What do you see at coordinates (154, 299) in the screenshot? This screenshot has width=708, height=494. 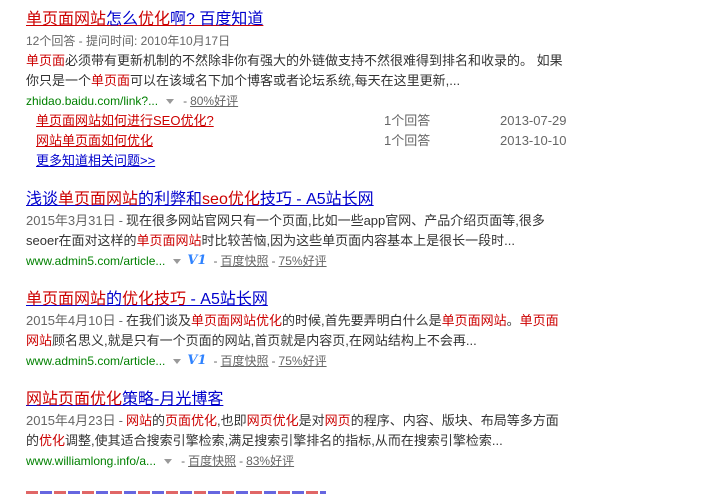 I see `title-highlight: 优化技巧` at bounding box center [154, 299].